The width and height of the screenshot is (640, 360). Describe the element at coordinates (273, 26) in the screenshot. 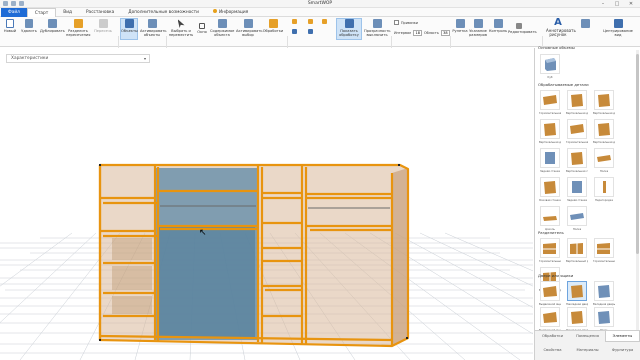

I see `processing-button: Обработки` at that location.